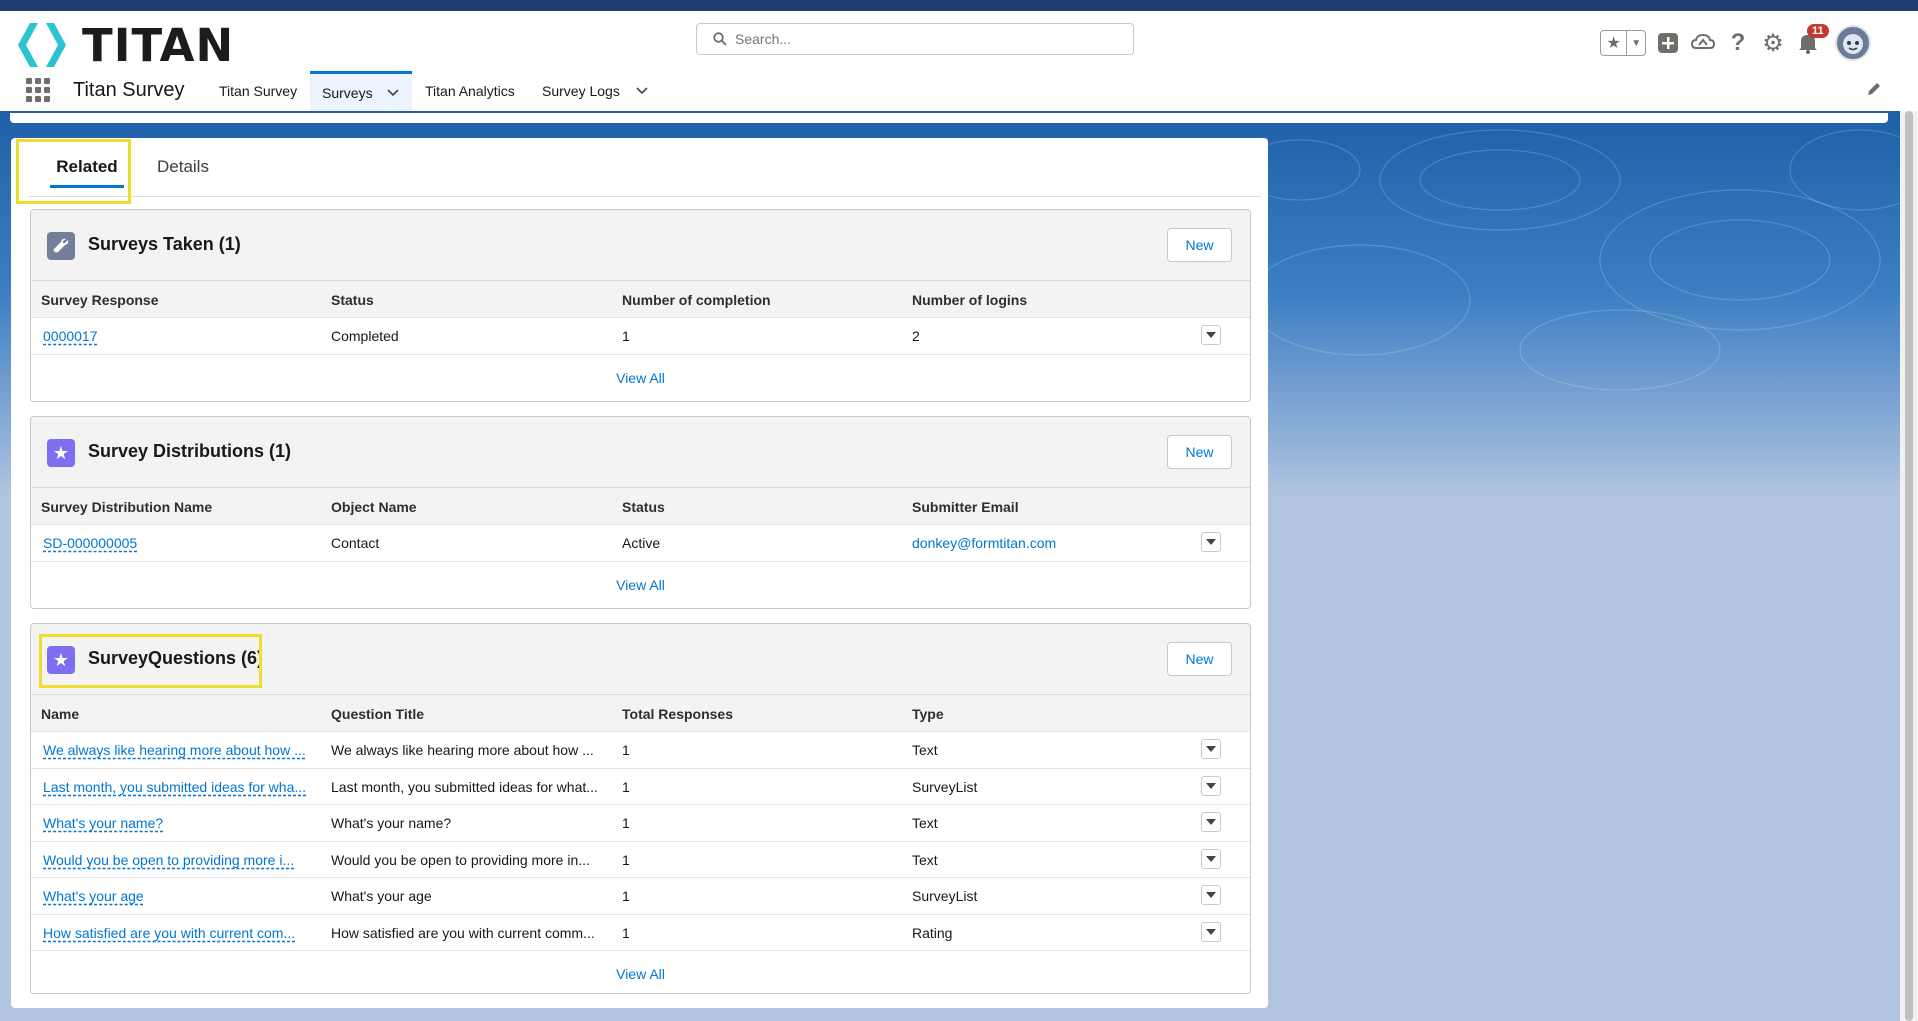  I want to click on scrollbar-thumb, so click(1909, 566).